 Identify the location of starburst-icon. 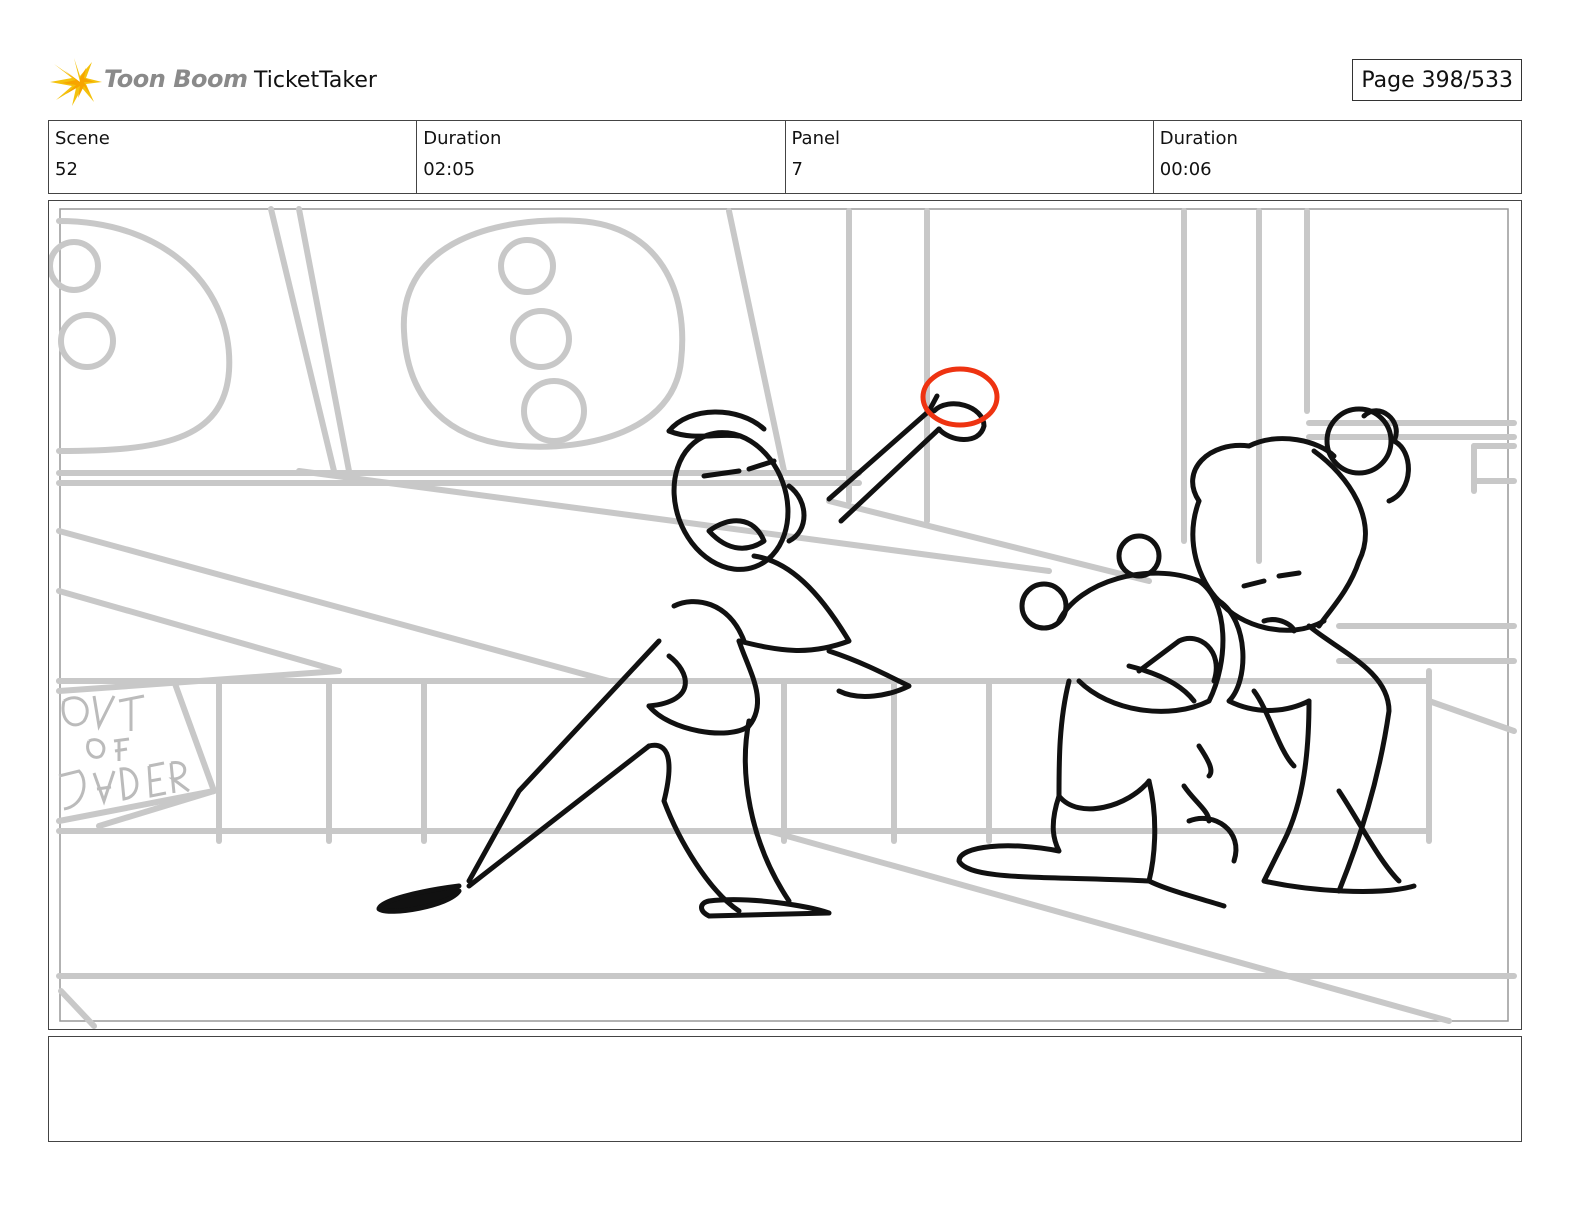
(76, 82).